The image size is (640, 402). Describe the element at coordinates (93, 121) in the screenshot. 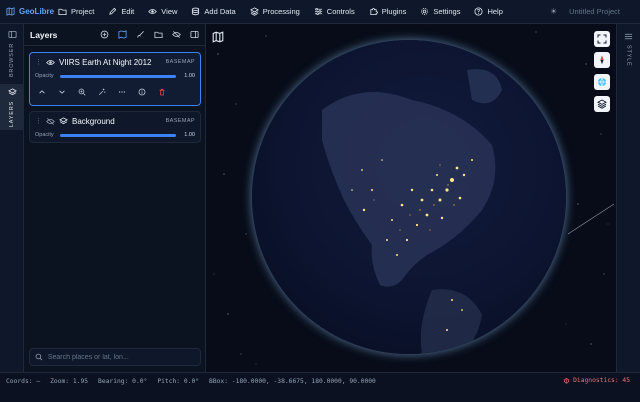

I see `layer-name: Background` at that location.